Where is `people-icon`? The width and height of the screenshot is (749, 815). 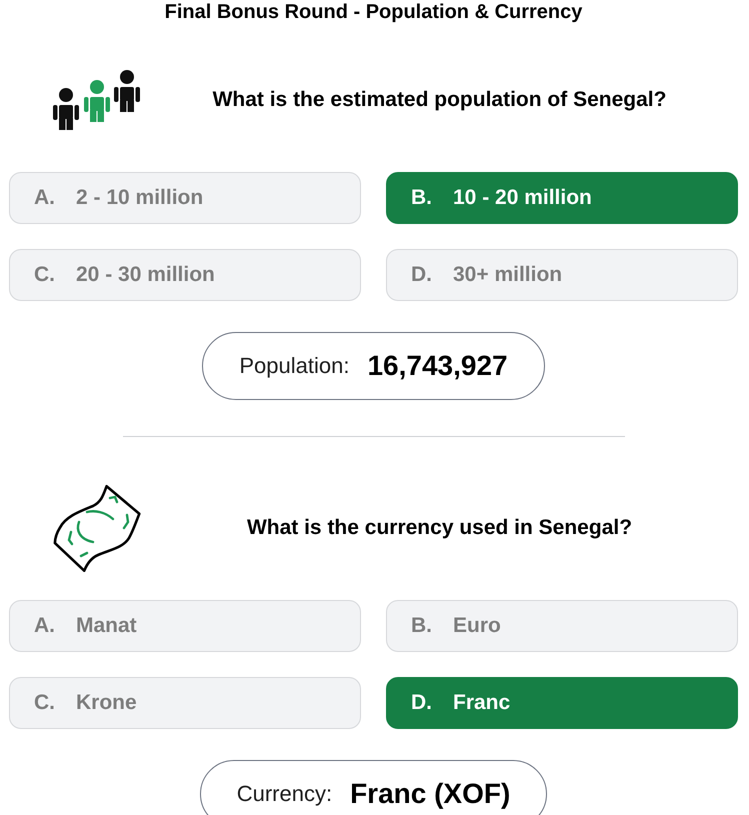 people-icon is located at coordinates (96, 100).